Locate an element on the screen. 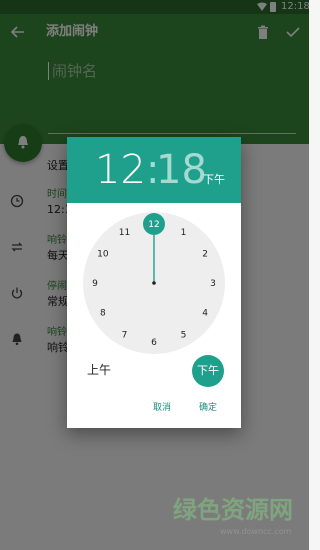 The width and height of the screenshot is (320, 550). ok-button: 确定 is located at coordinates (208, 408).